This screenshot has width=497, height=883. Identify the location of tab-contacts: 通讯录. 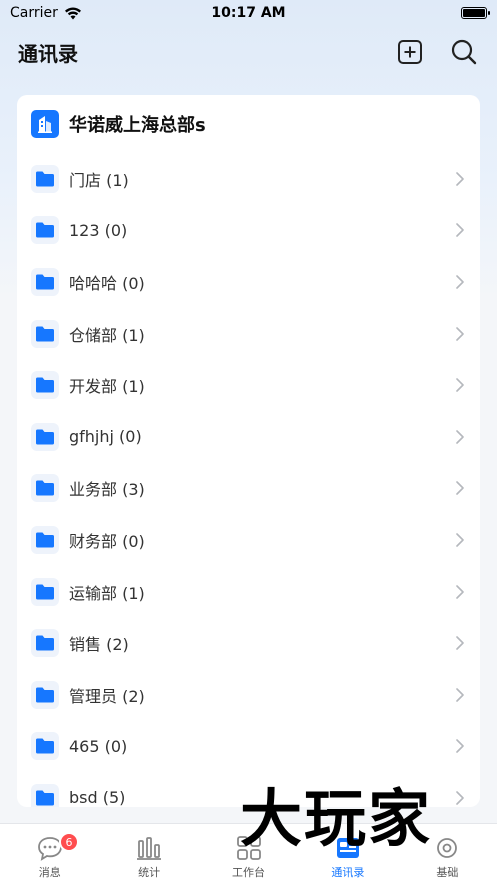
(347, 853).